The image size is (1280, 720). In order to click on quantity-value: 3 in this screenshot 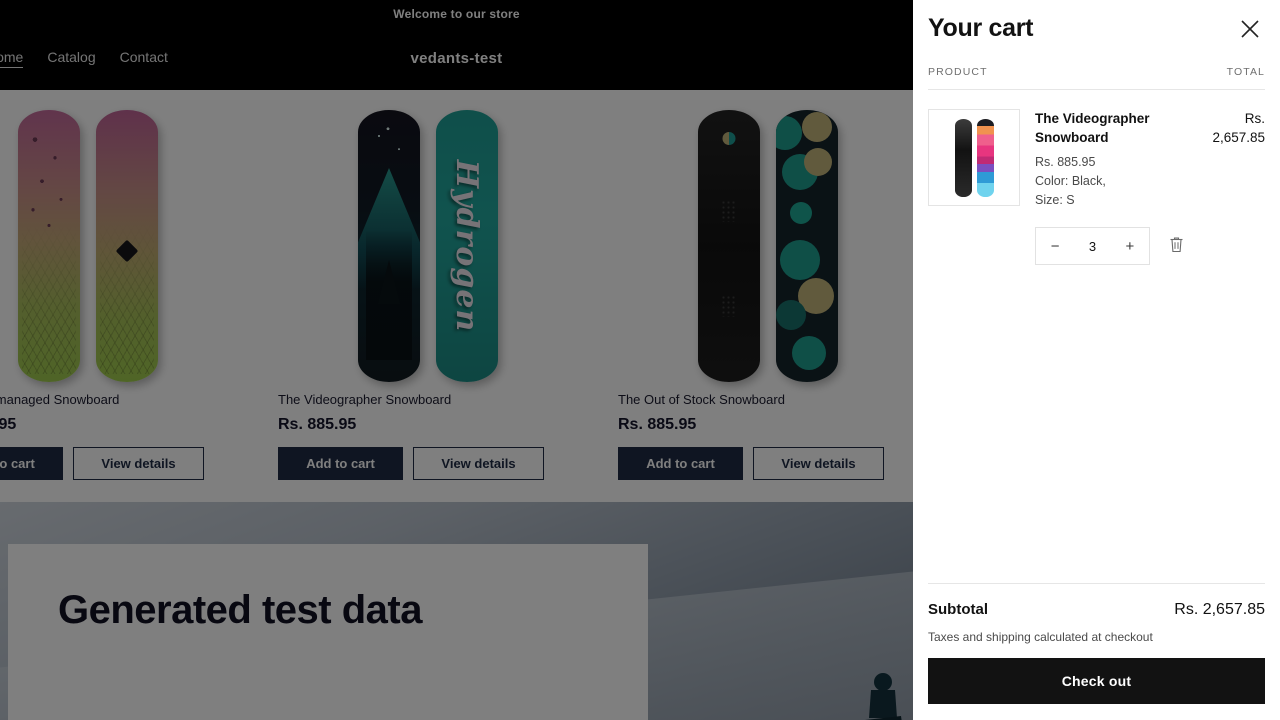, I will do `click(1092, 246)`.